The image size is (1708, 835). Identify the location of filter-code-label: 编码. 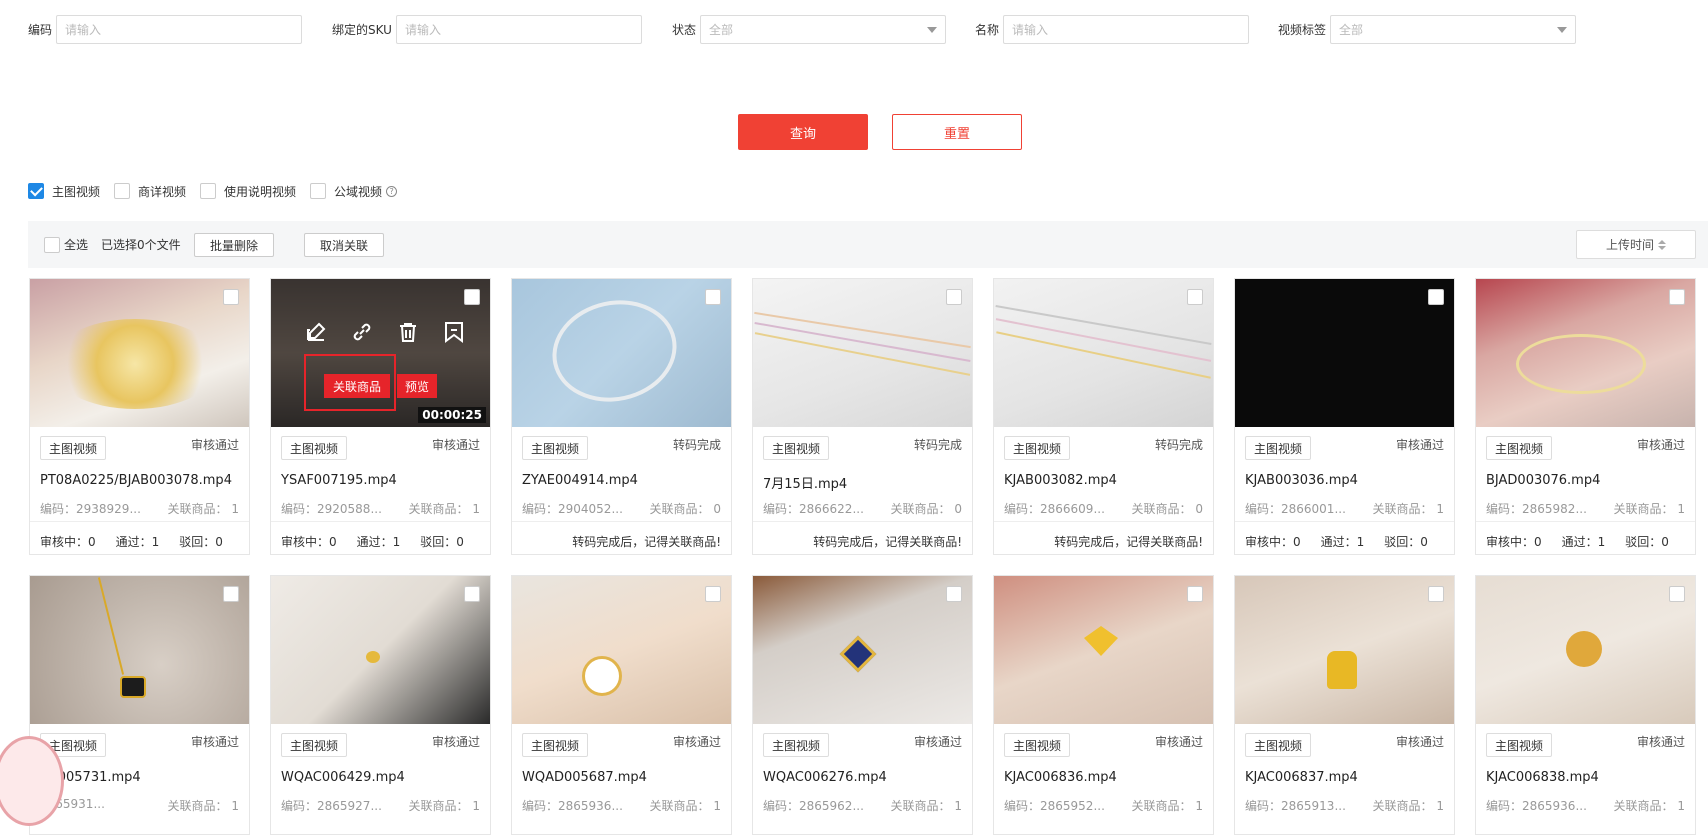
(40, 29).